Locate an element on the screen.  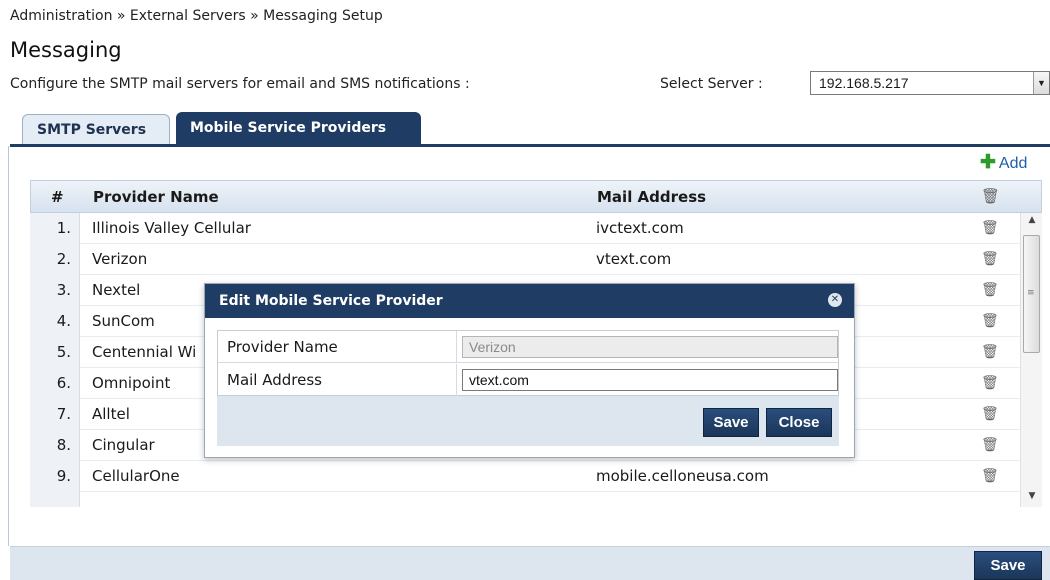
table-header: # Provider Name Mail Address 🗑 is located at coordinates (536, 196).